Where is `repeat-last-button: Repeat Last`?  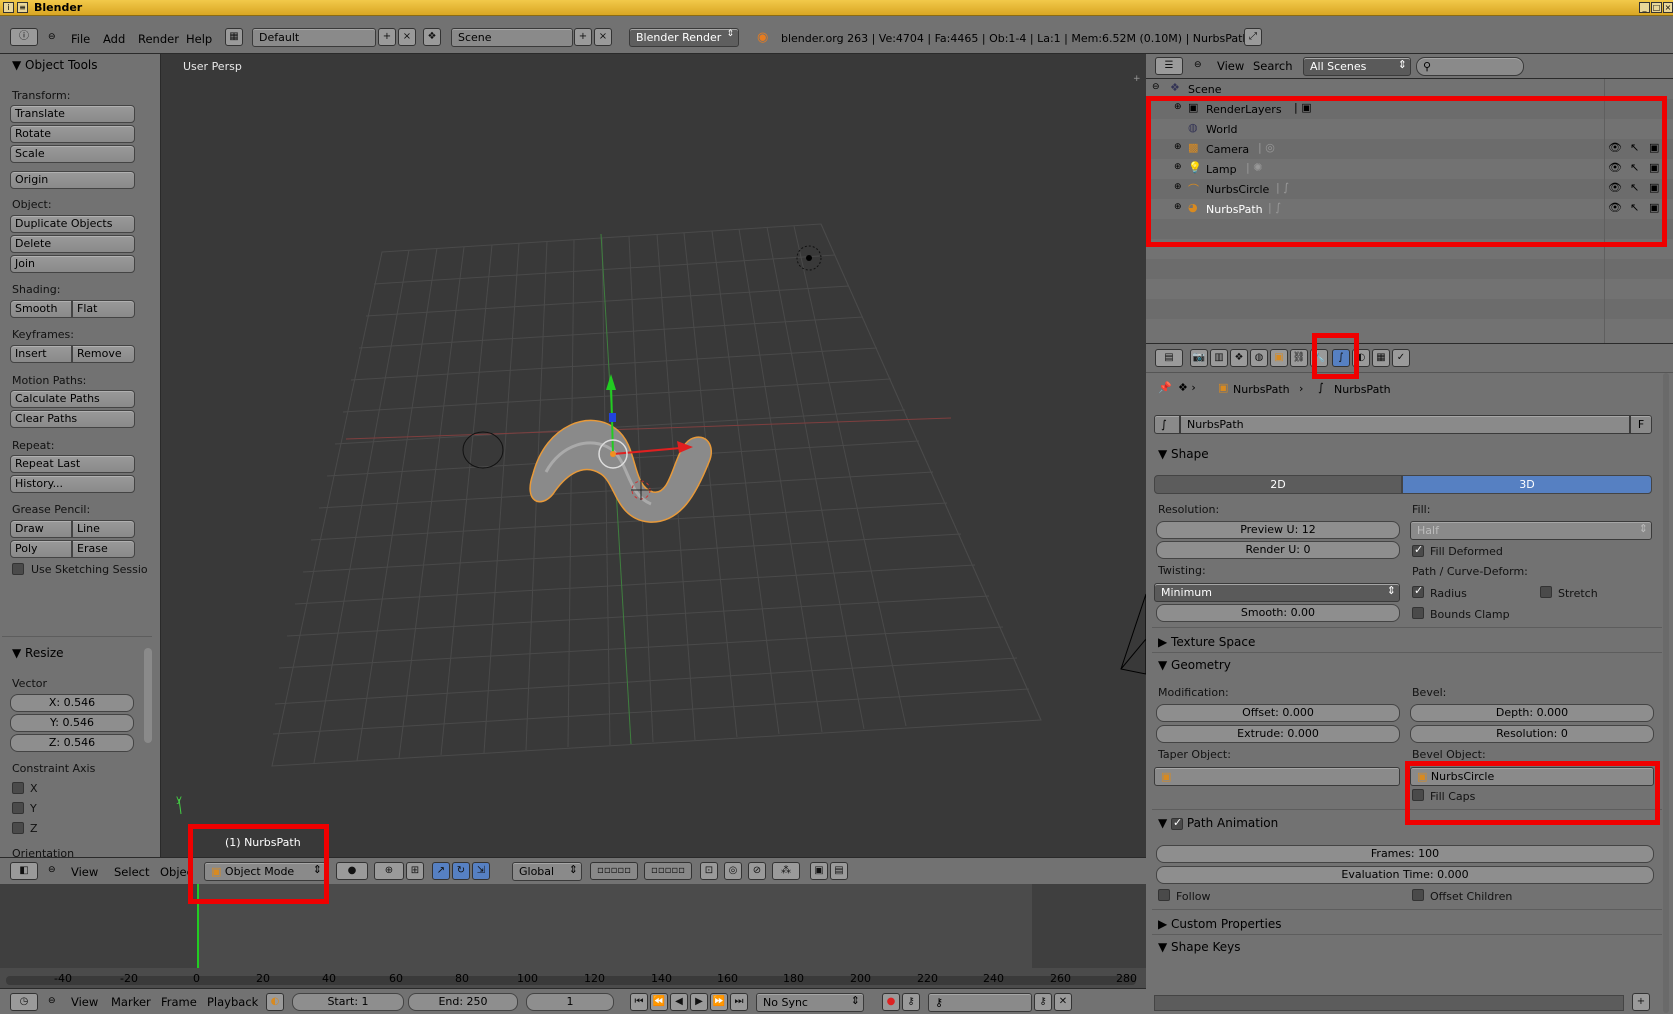
repeat-last-button: Repeat Last is located at coordinates (72, 464).